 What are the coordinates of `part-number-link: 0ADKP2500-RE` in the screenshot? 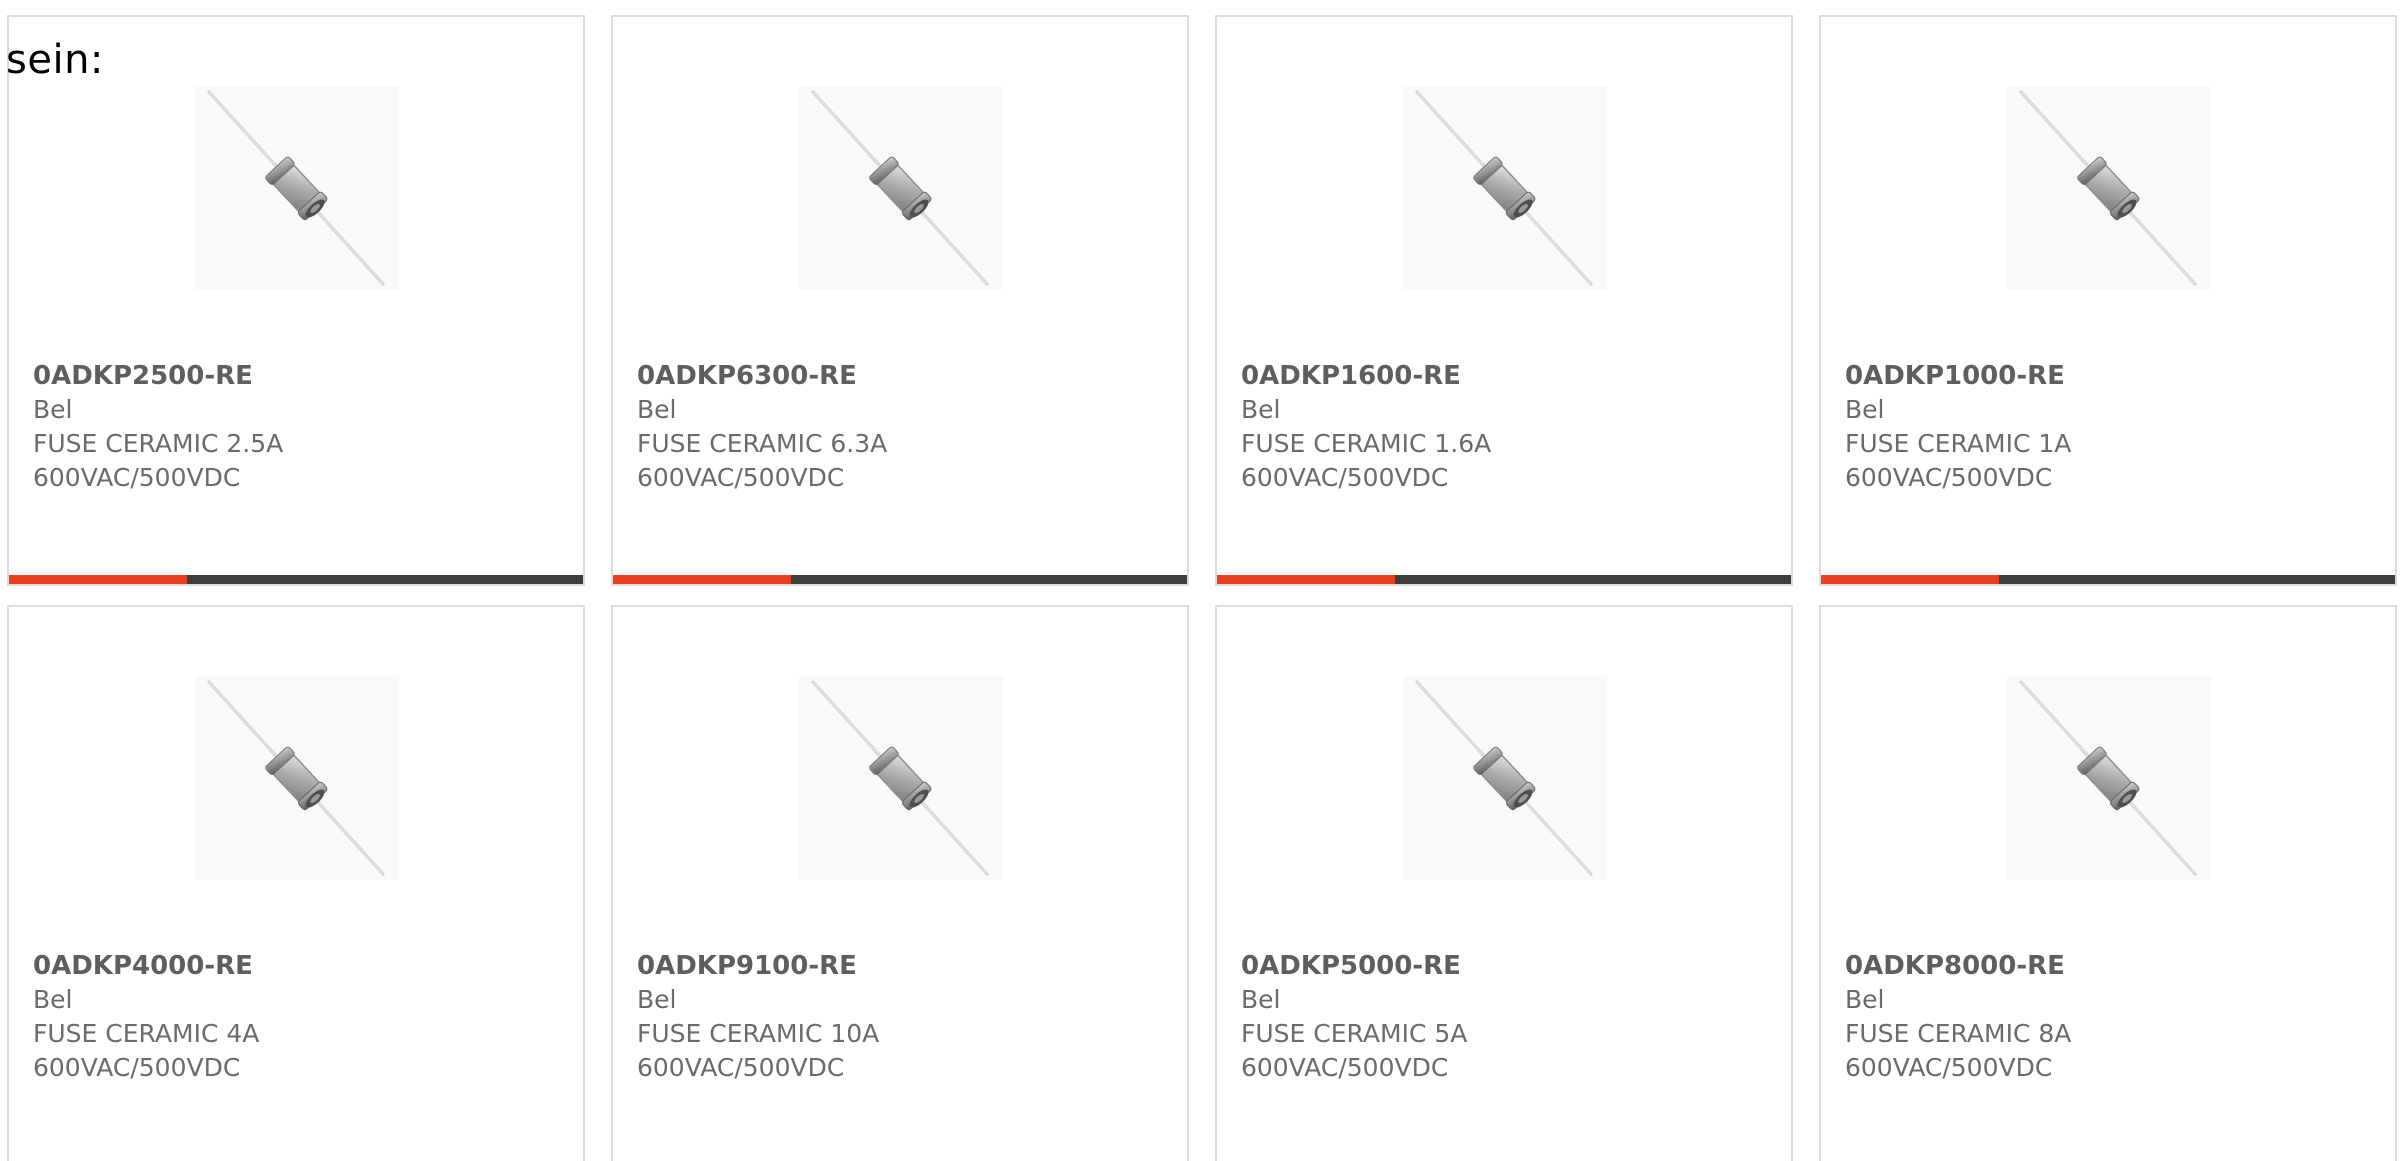 It's located at (298, 376).